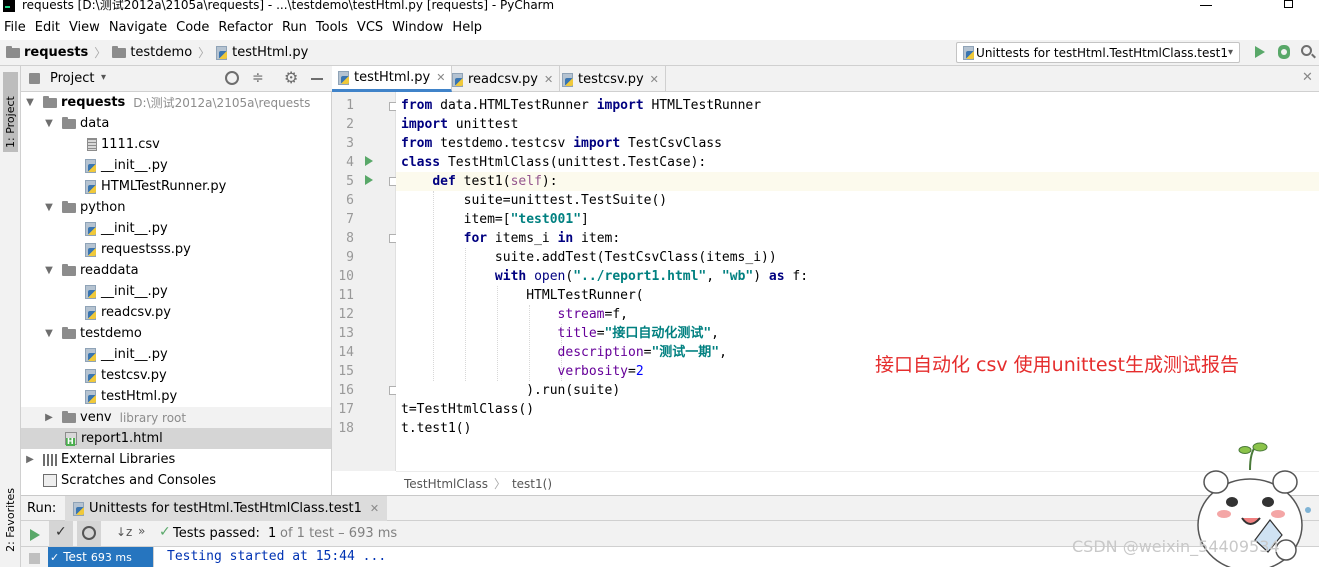 This screenshot has width=1319, height=567. What do you see at coordinates (176, 396) in the screenshot?
I see `tree-row-file: testHtml.py` at bounding box center [176, 396].